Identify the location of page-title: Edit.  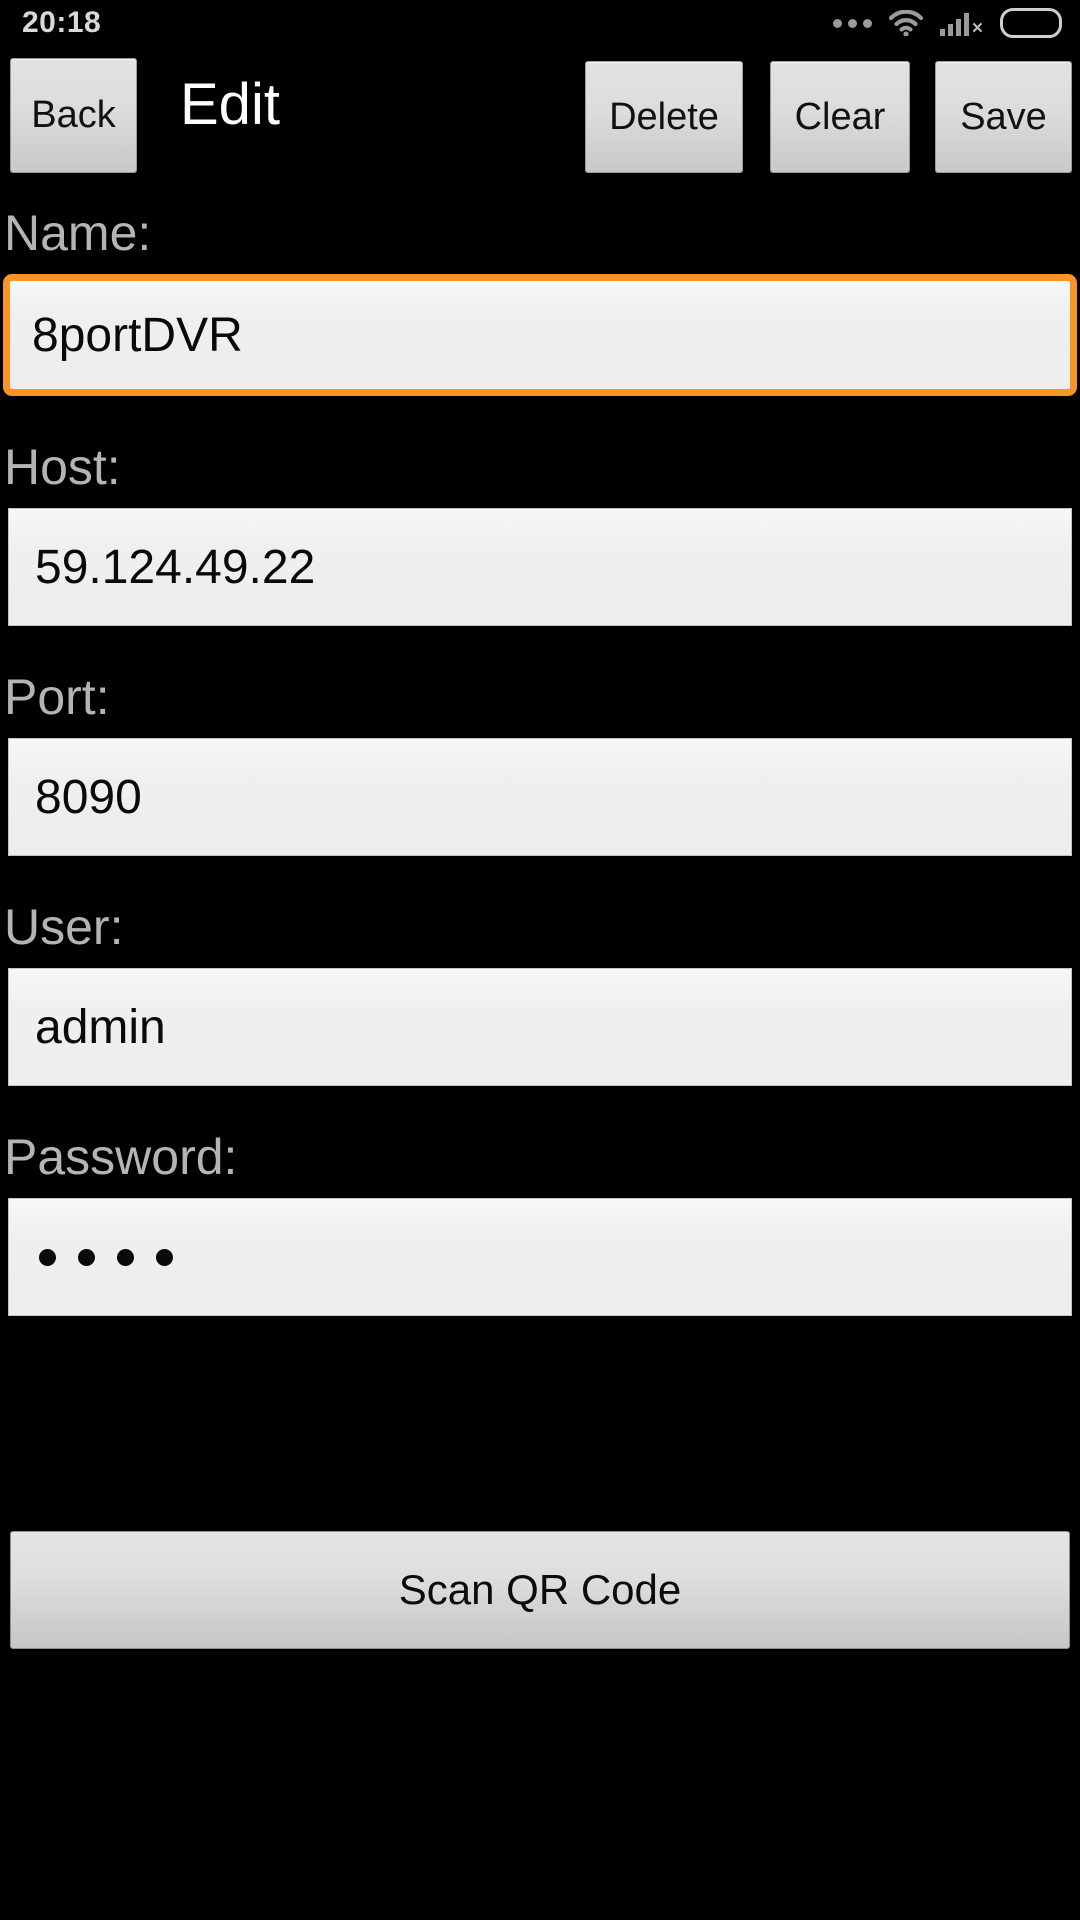
(230, 104).